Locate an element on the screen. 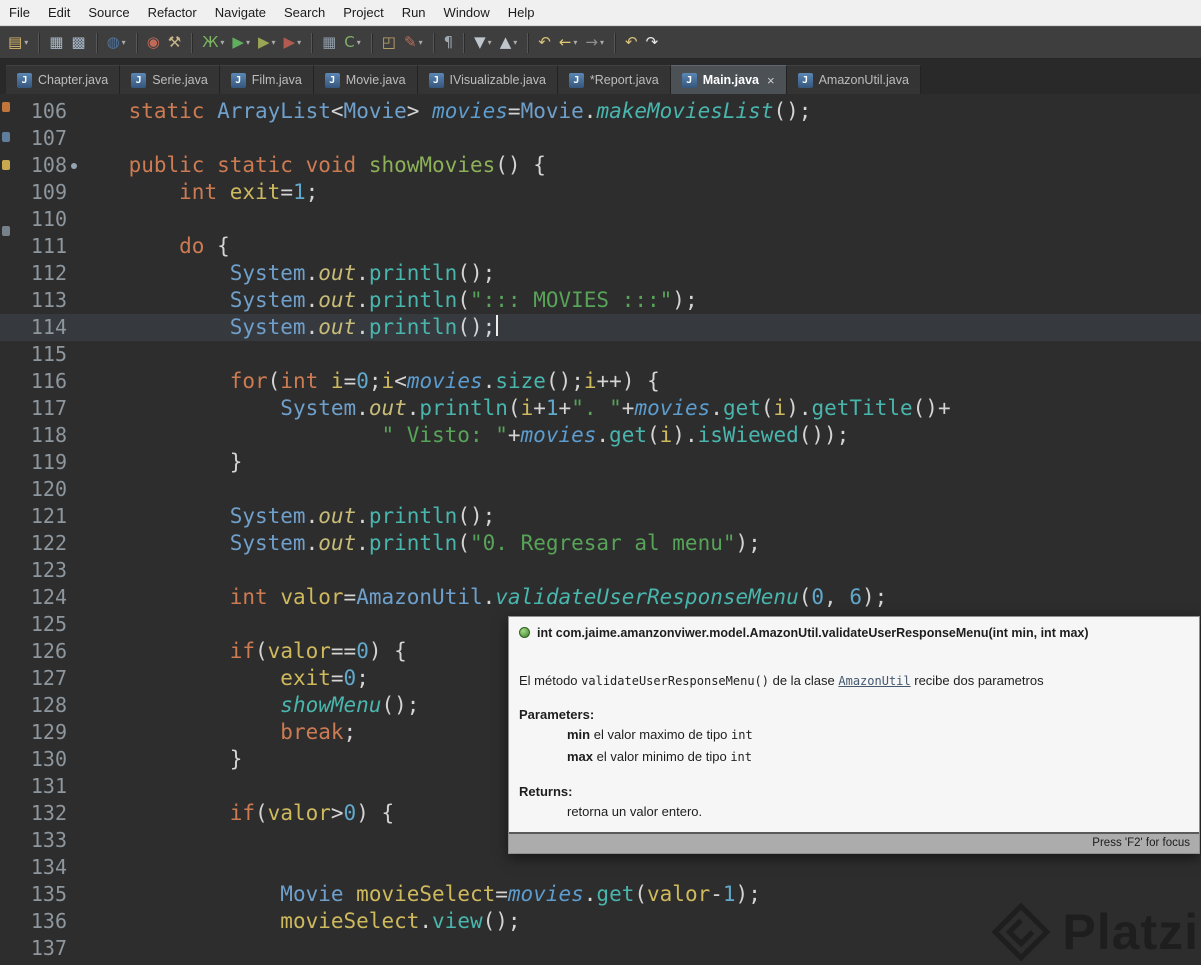 This screenshot has width=1201, height=965. tab-report-java: J *Report.java is located at coordinates (614, 79).